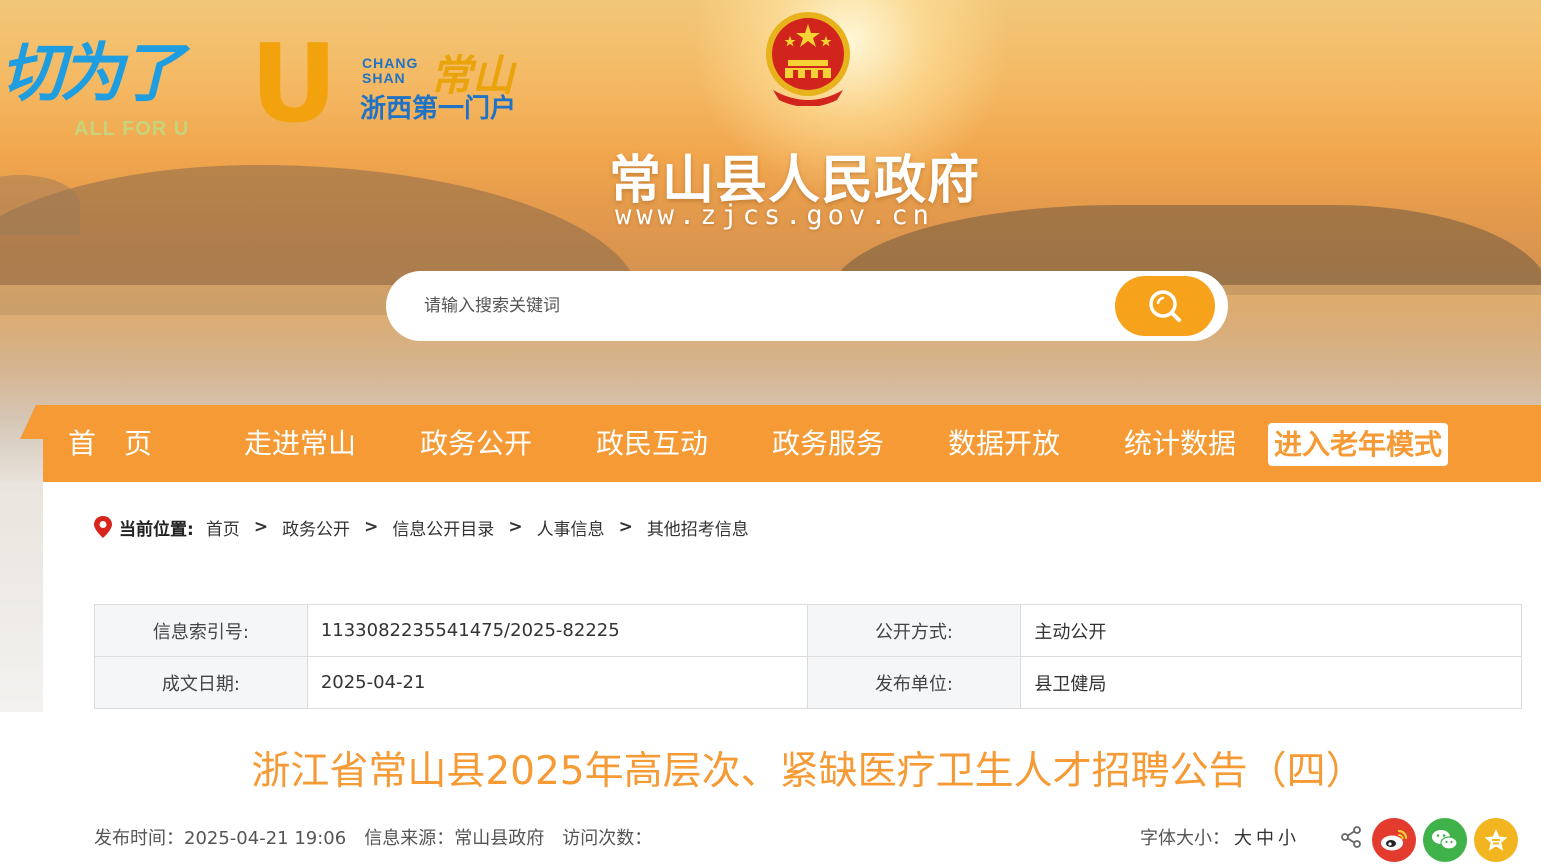  I want to click on breadcrumb-personnel-info: 人事信息, so click(571, 527).